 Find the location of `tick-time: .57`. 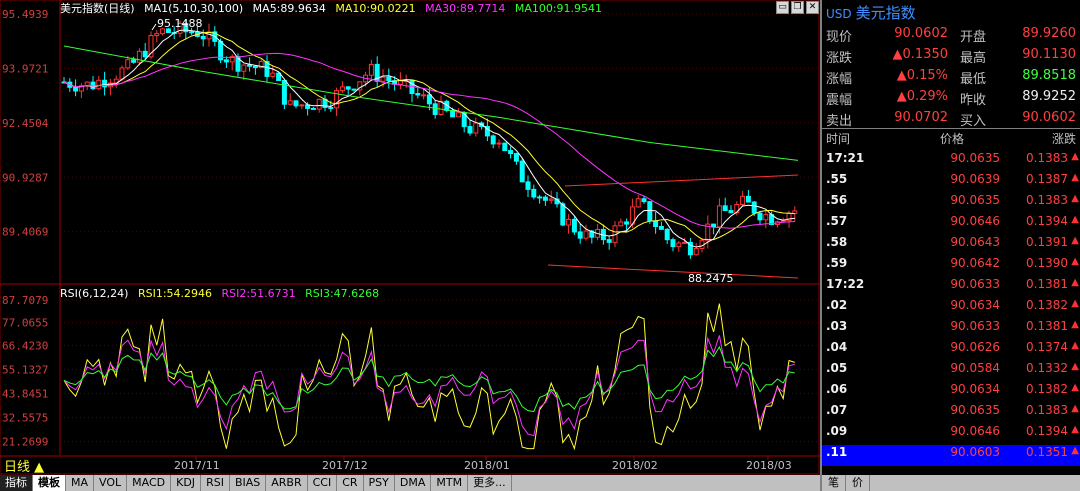

tick-time: .57 is located at coordinates (837, 221).